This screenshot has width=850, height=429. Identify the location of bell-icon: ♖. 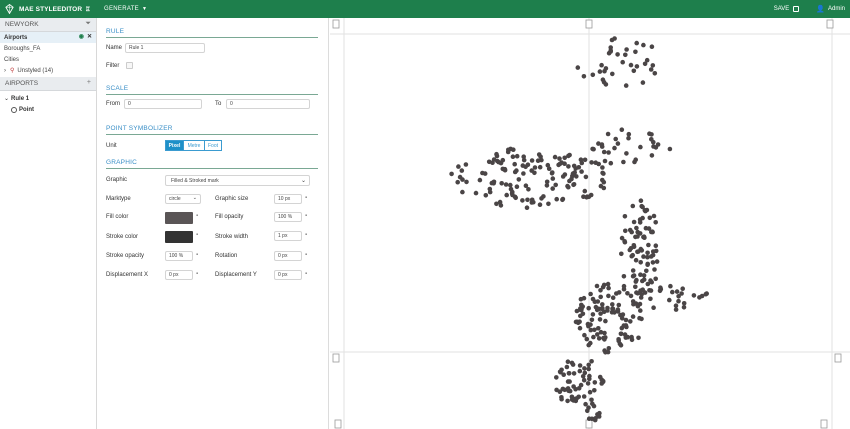
(87, 9).